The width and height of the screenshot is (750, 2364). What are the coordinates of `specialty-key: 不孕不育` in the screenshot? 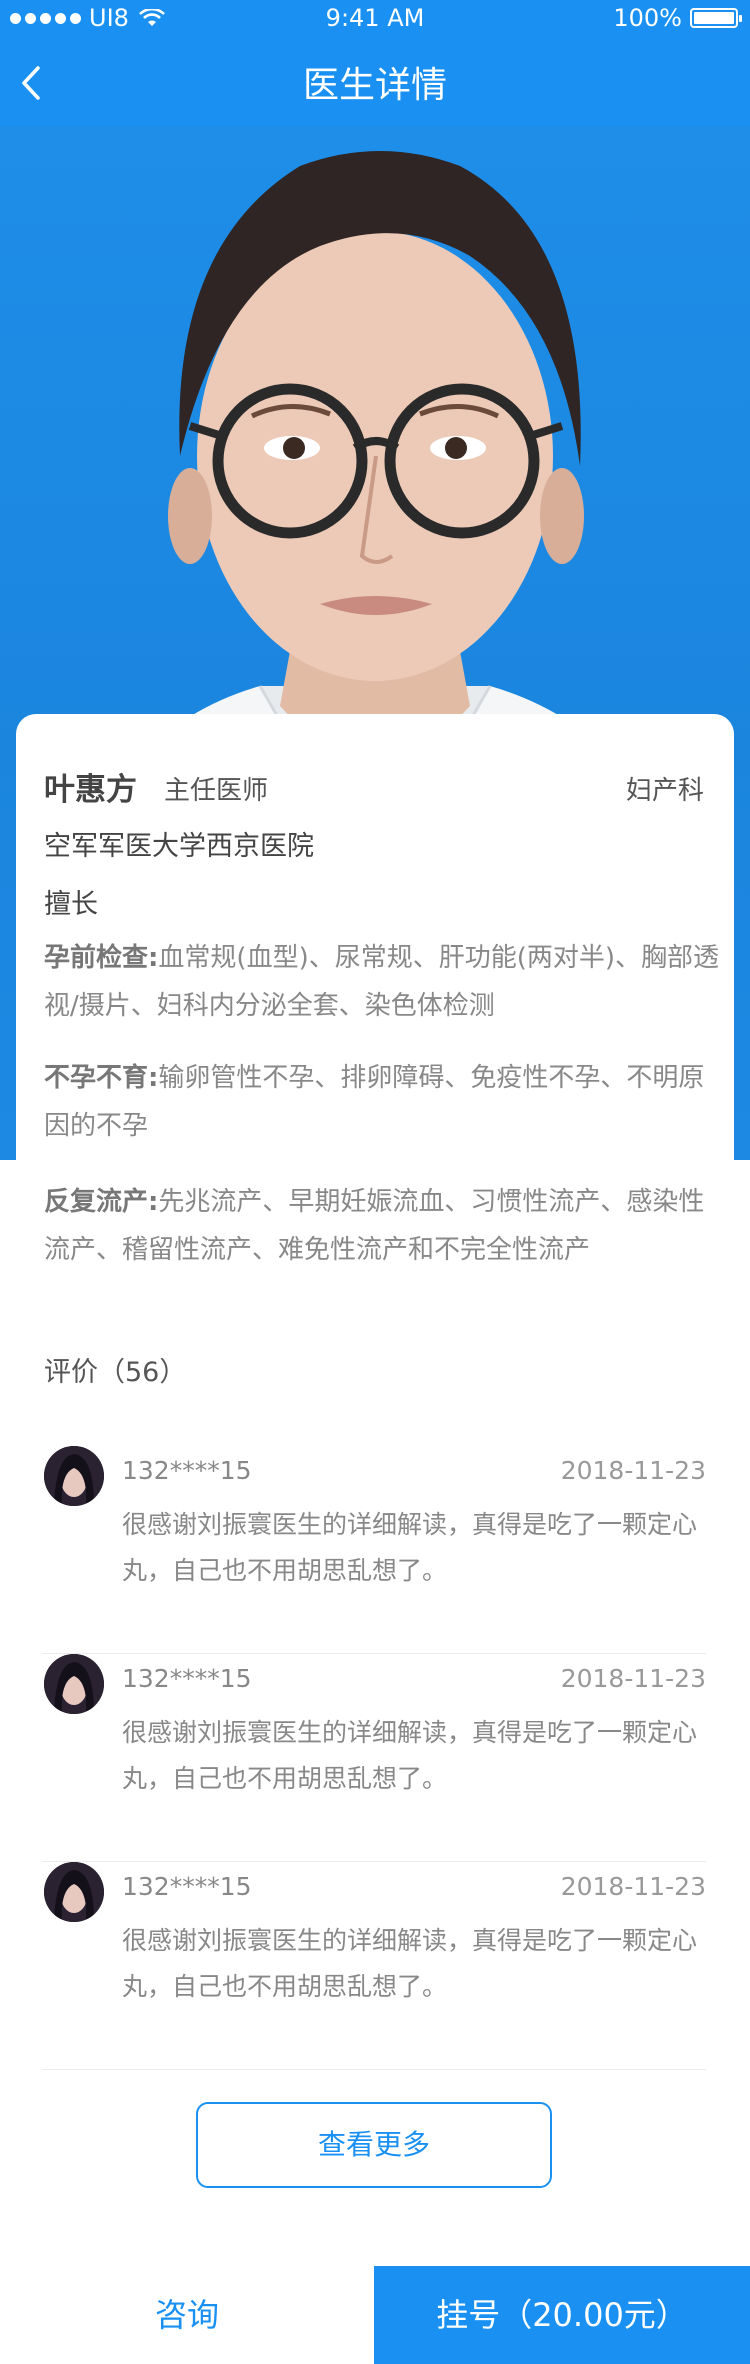 It's located at (96, 1078).